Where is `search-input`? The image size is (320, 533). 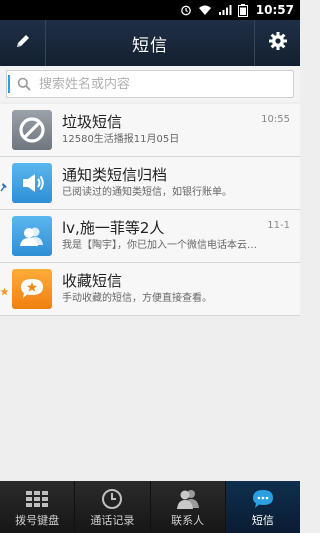 search-input is located at coordinates (154, 84).